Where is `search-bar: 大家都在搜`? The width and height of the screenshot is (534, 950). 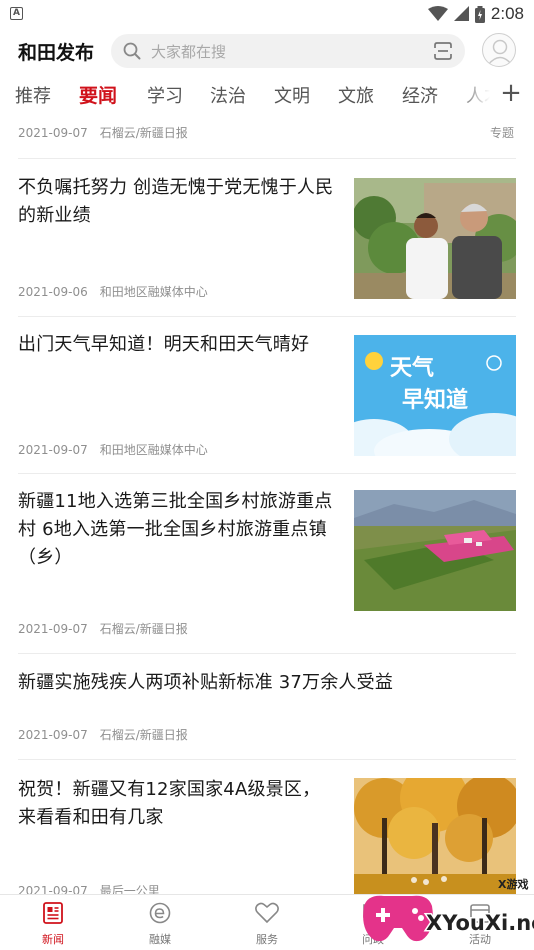 search-bar: 大家都在搜 is located at coordinates (288, 51).